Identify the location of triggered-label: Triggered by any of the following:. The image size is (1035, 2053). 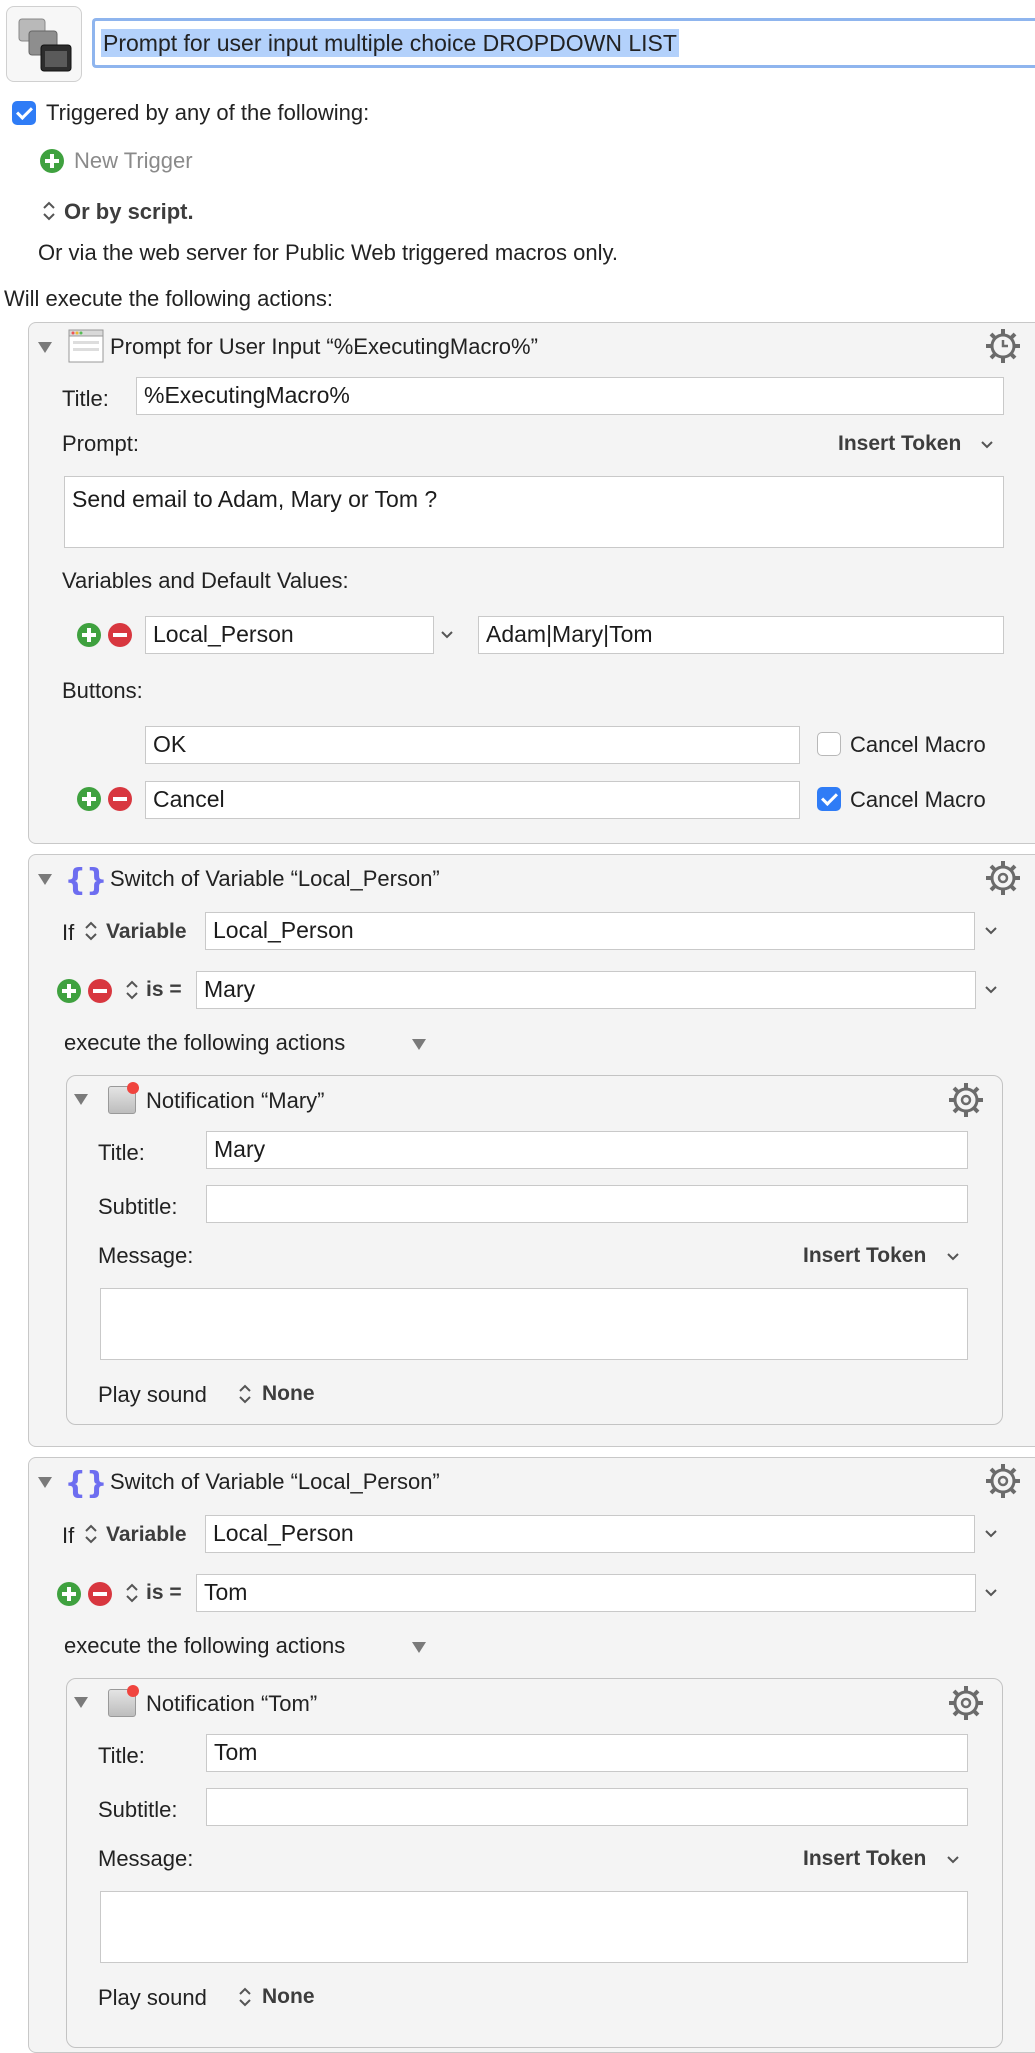
(208, 112).